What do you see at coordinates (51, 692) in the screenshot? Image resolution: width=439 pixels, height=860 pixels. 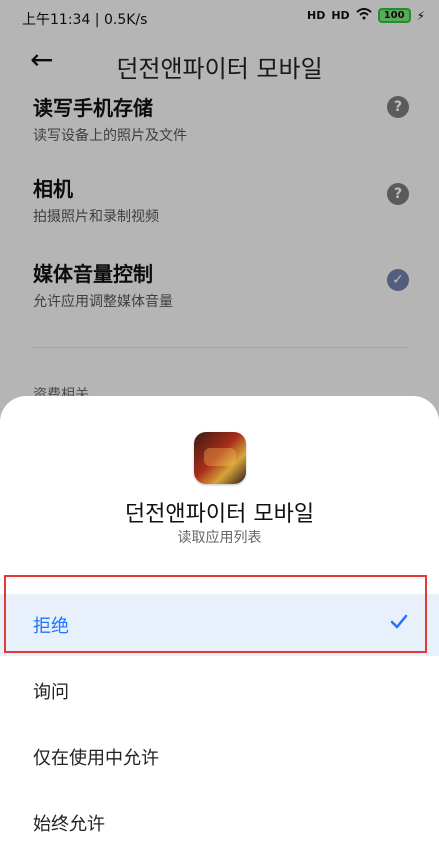 I see `option-label: 询问` at bounding box center [51, 692].